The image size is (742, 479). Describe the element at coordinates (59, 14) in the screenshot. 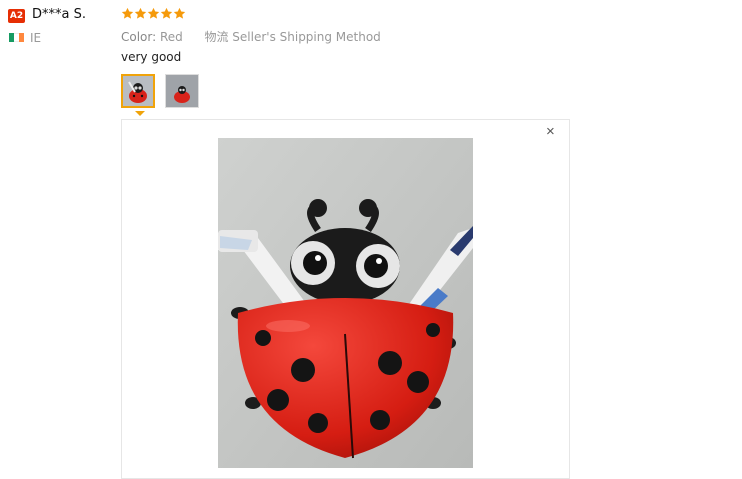

I see `reviewer-name: D***a S.` at that location.